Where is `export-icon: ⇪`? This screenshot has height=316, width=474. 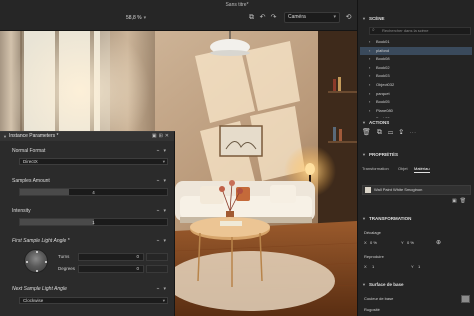
export-icon: ⇪ is located at coordinates (404, 132).